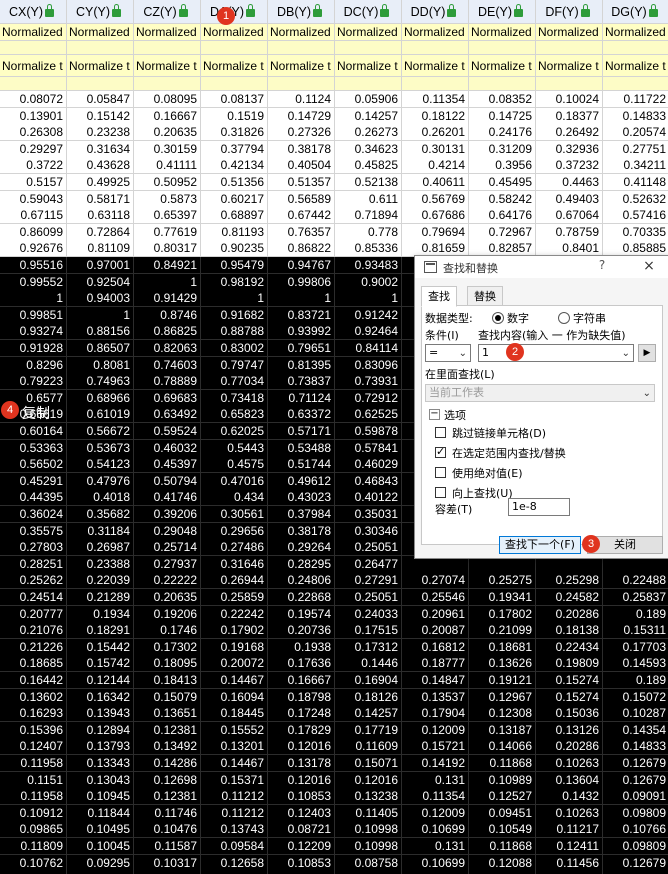 The image size is (668, 874). I want to click on data-cell: 0.15396, so click(33, 730).